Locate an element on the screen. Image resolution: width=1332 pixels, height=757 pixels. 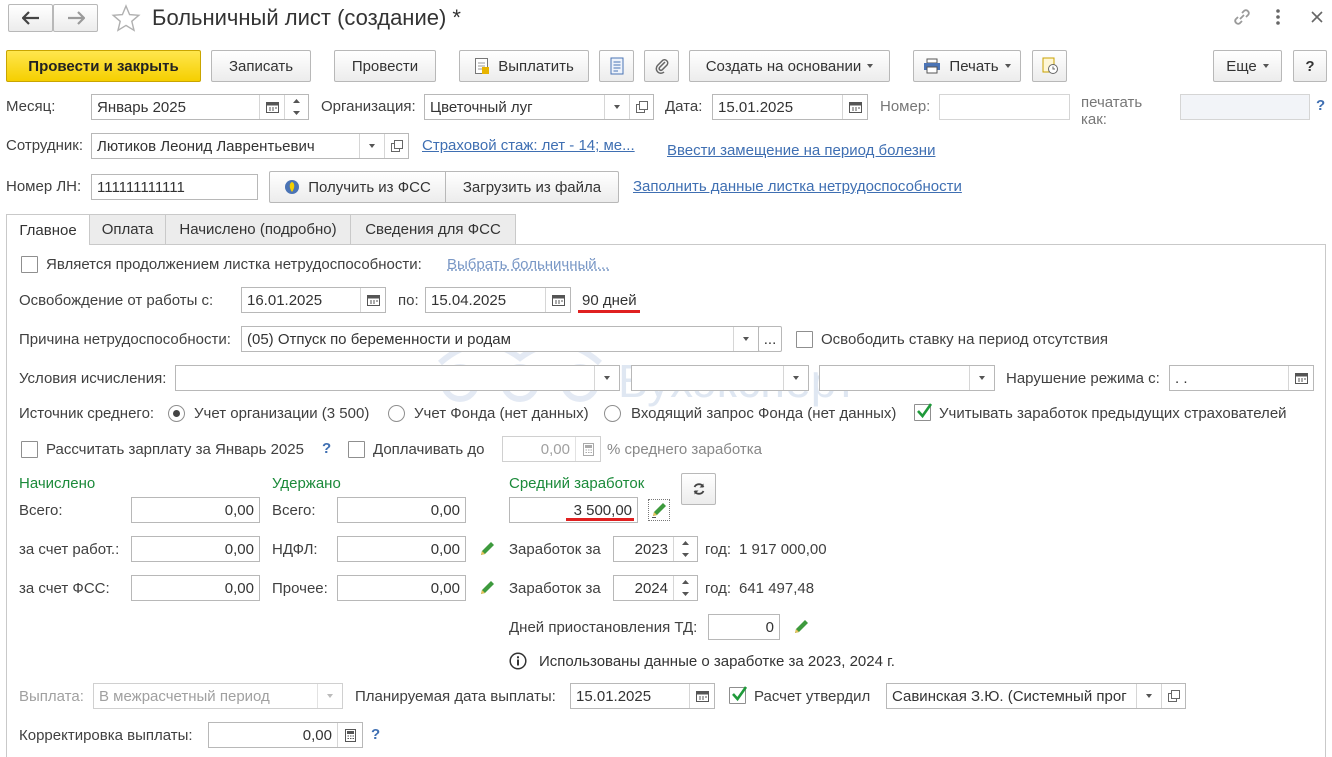
violation-date-value: . . is located at coordinates (1181, 378).